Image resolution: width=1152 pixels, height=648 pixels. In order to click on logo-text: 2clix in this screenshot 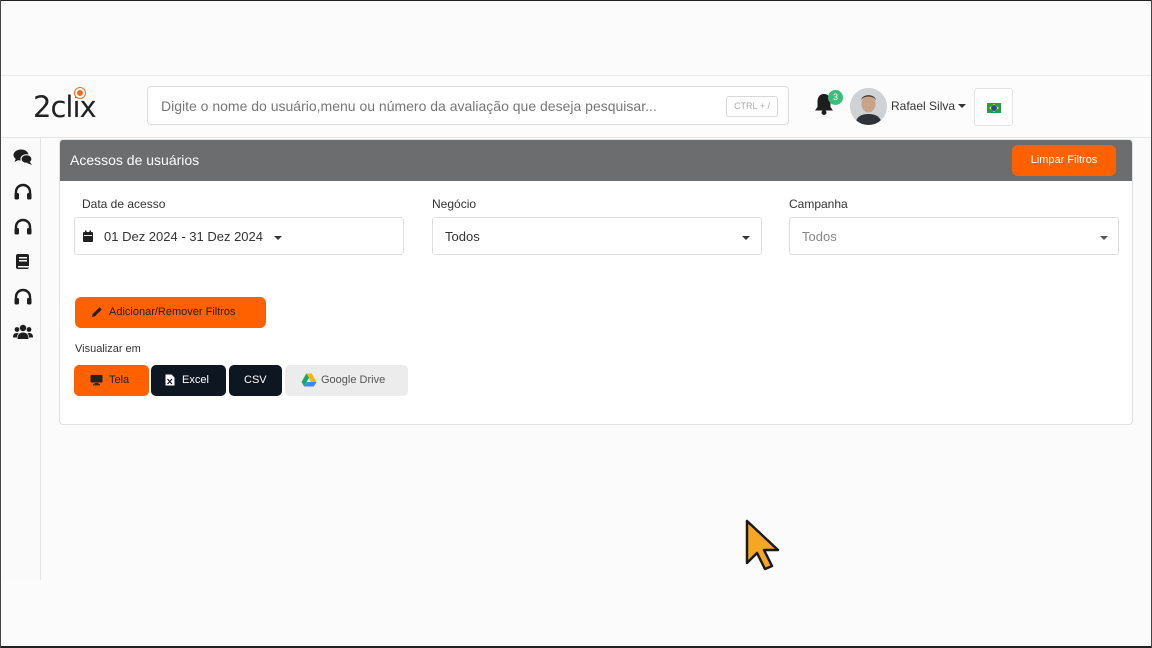, I will do `click(65, 107)`.